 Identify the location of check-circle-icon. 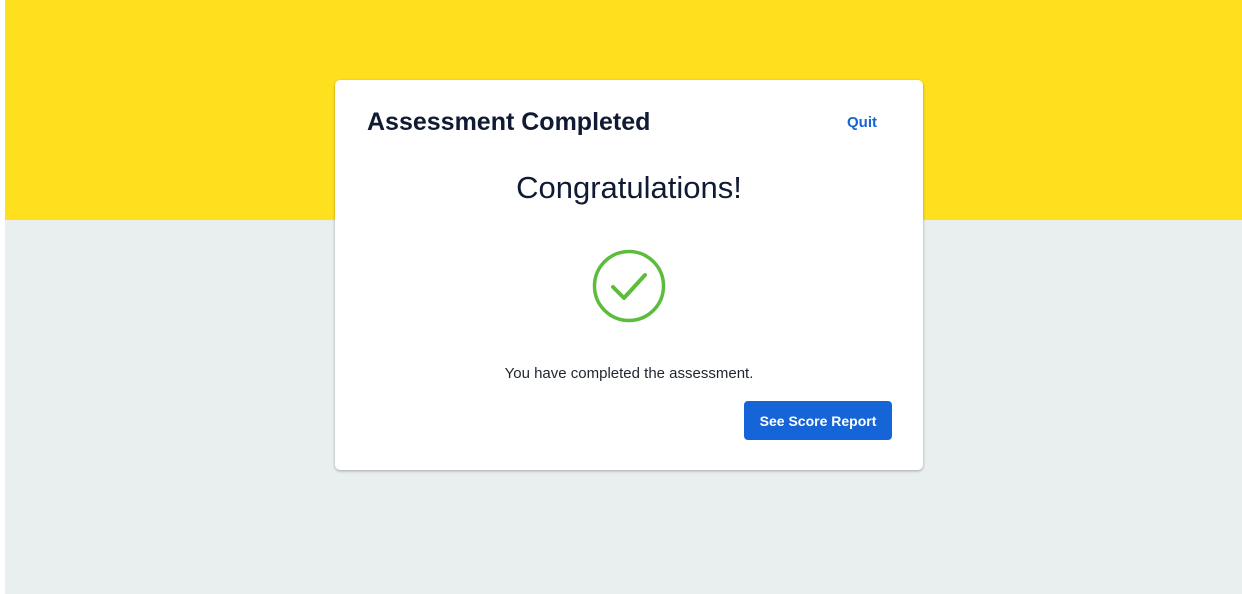
(629, 286).